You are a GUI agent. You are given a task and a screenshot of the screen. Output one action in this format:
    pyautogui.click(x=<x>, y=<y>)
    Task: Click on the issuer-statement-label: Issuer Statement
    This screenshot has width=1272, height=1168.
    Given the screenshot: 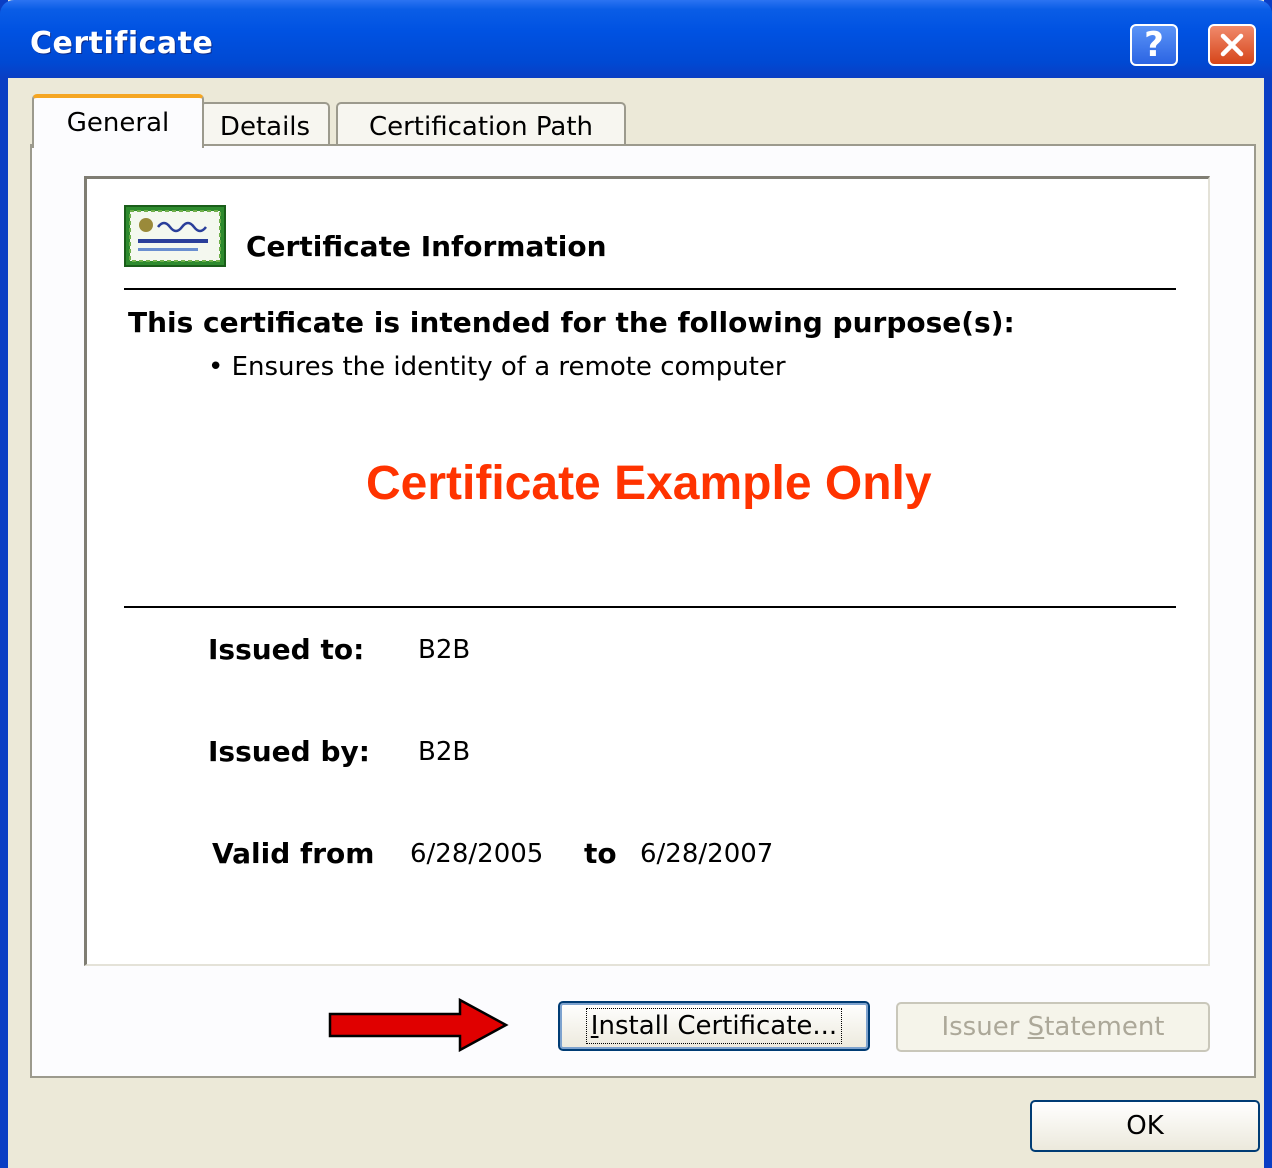 What is the action you would take?
    pyautogui.click(x=1053, y=1027)
    